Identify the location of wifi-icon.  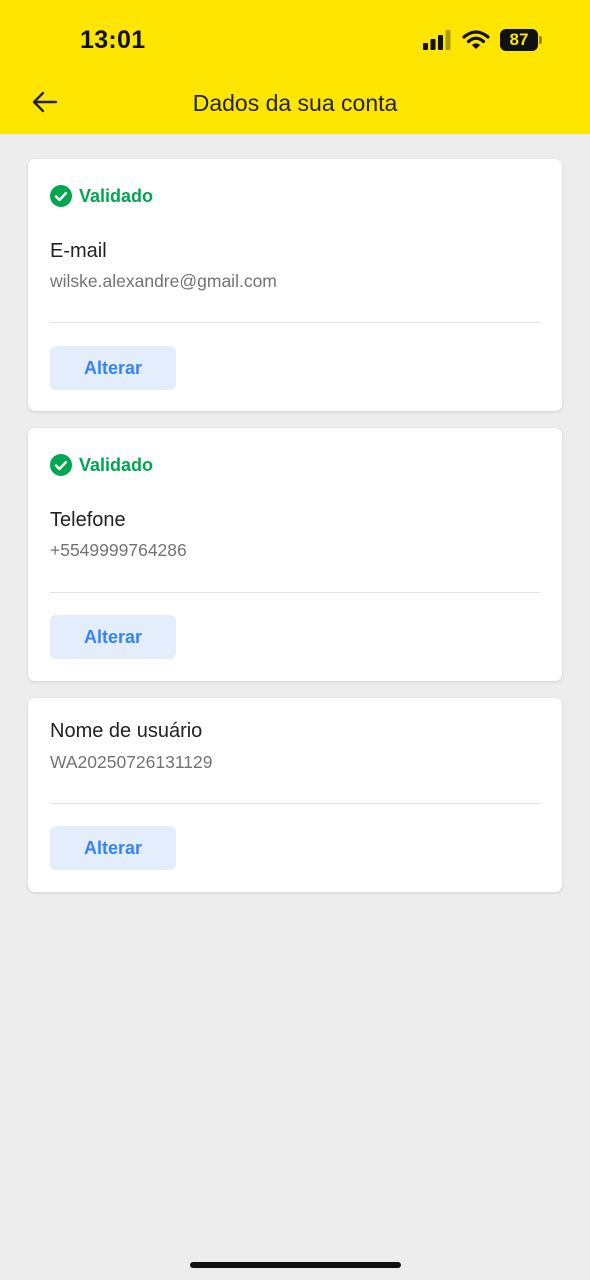
(476, 39).